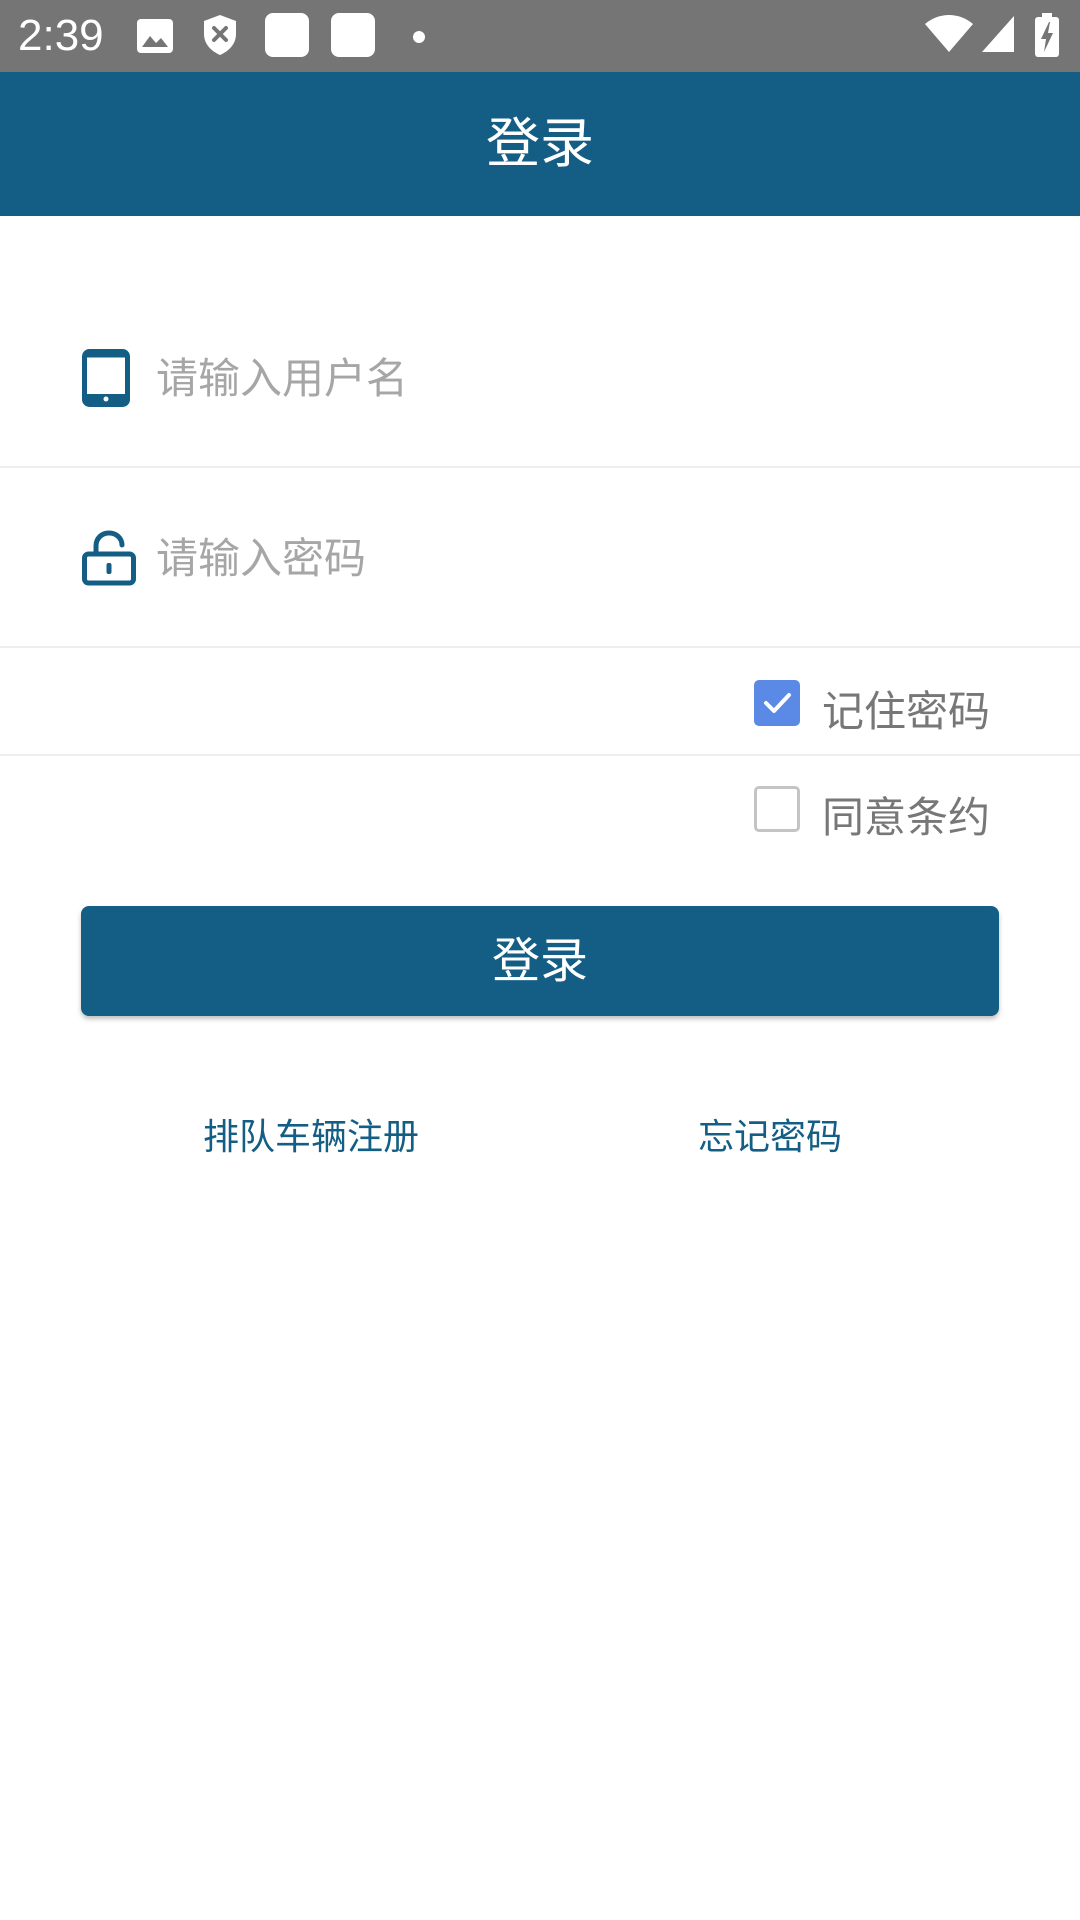 The width and height of the screenshot is (1080, 1920). I want to click on status-time: 2:39, so click(61, 35).